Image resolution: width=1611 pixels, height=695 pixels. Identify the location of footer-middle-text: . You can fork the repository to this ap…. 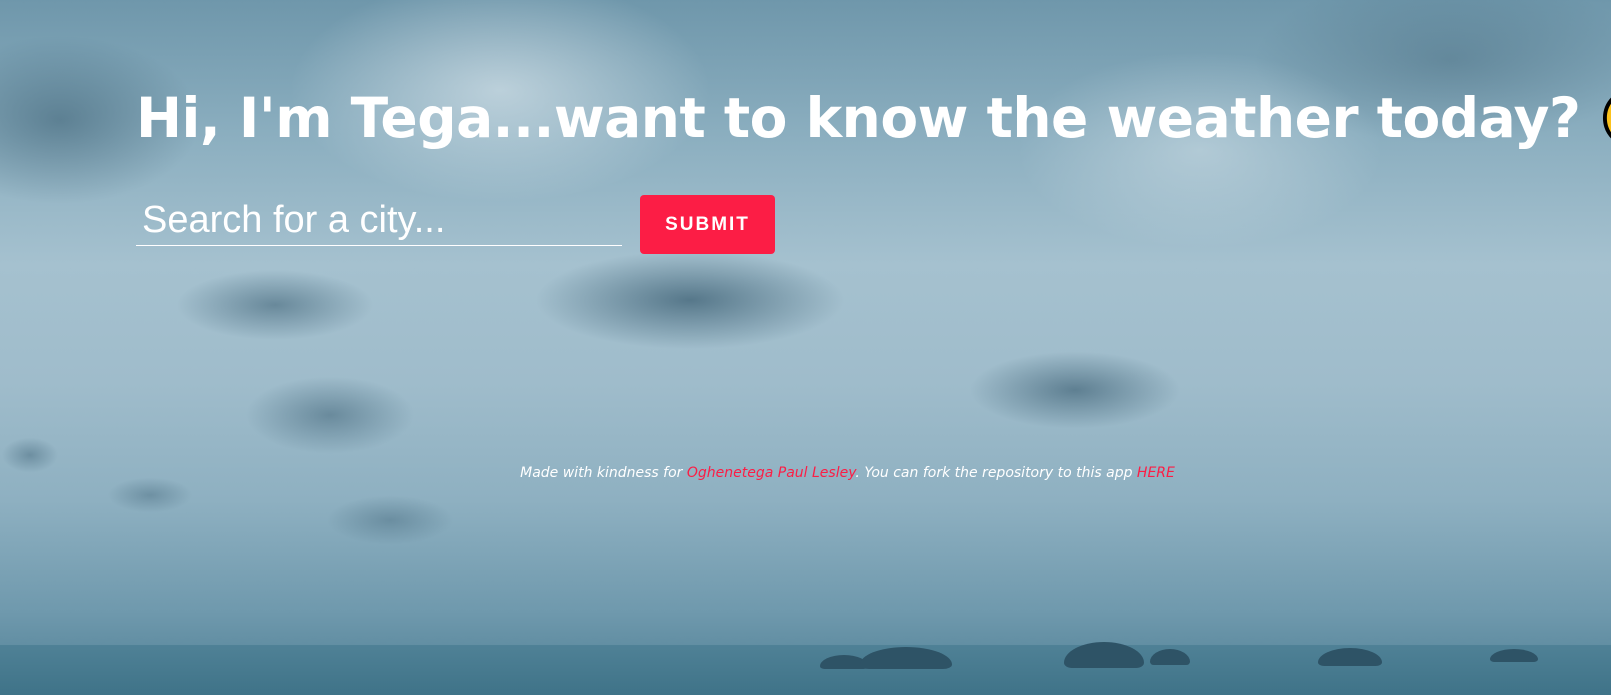
(996, 473).